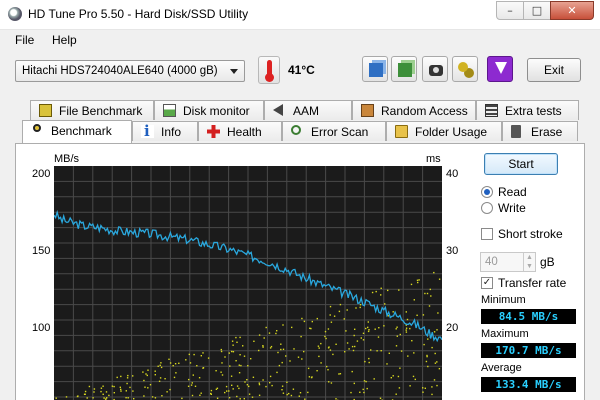 Image resolution: width=600 pixels, height=400 pixels. I want to click on screenshot-button, so click(435, 69).